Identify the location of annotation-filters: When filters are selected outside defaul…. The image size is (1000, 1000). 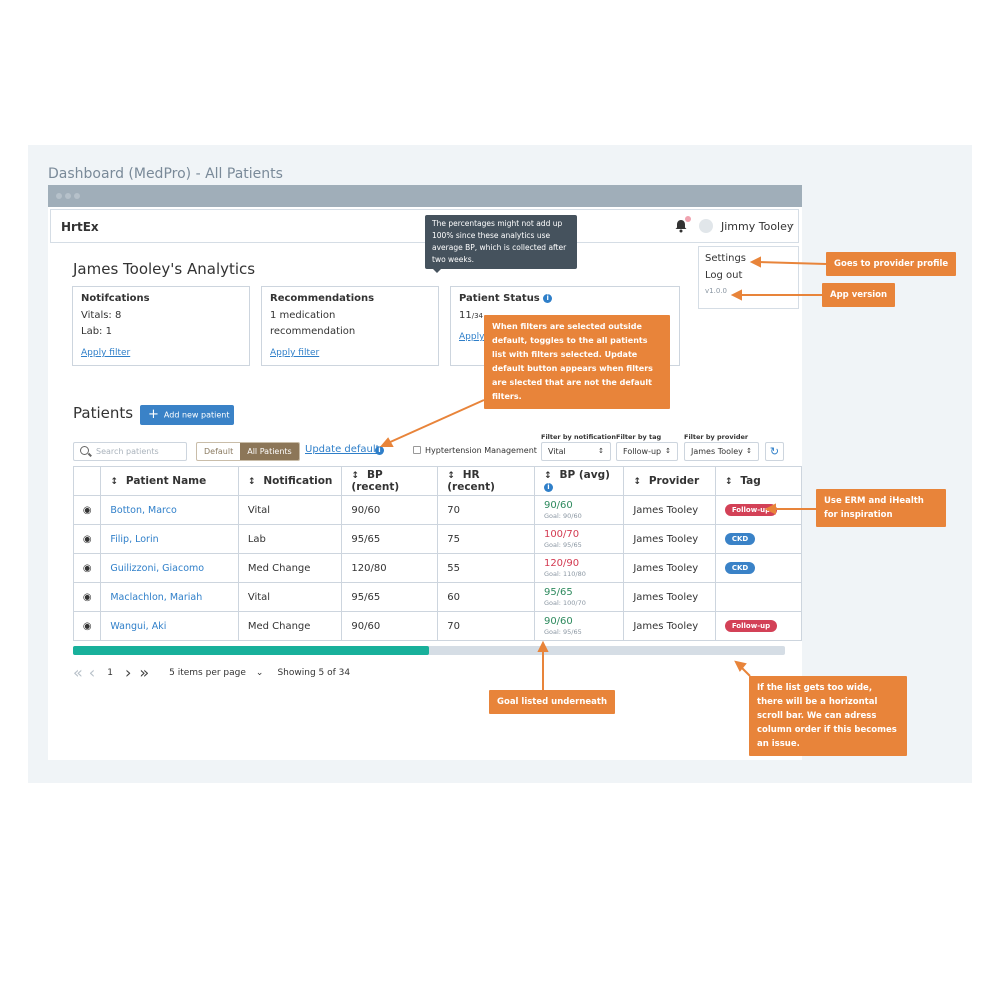
(577, 362).